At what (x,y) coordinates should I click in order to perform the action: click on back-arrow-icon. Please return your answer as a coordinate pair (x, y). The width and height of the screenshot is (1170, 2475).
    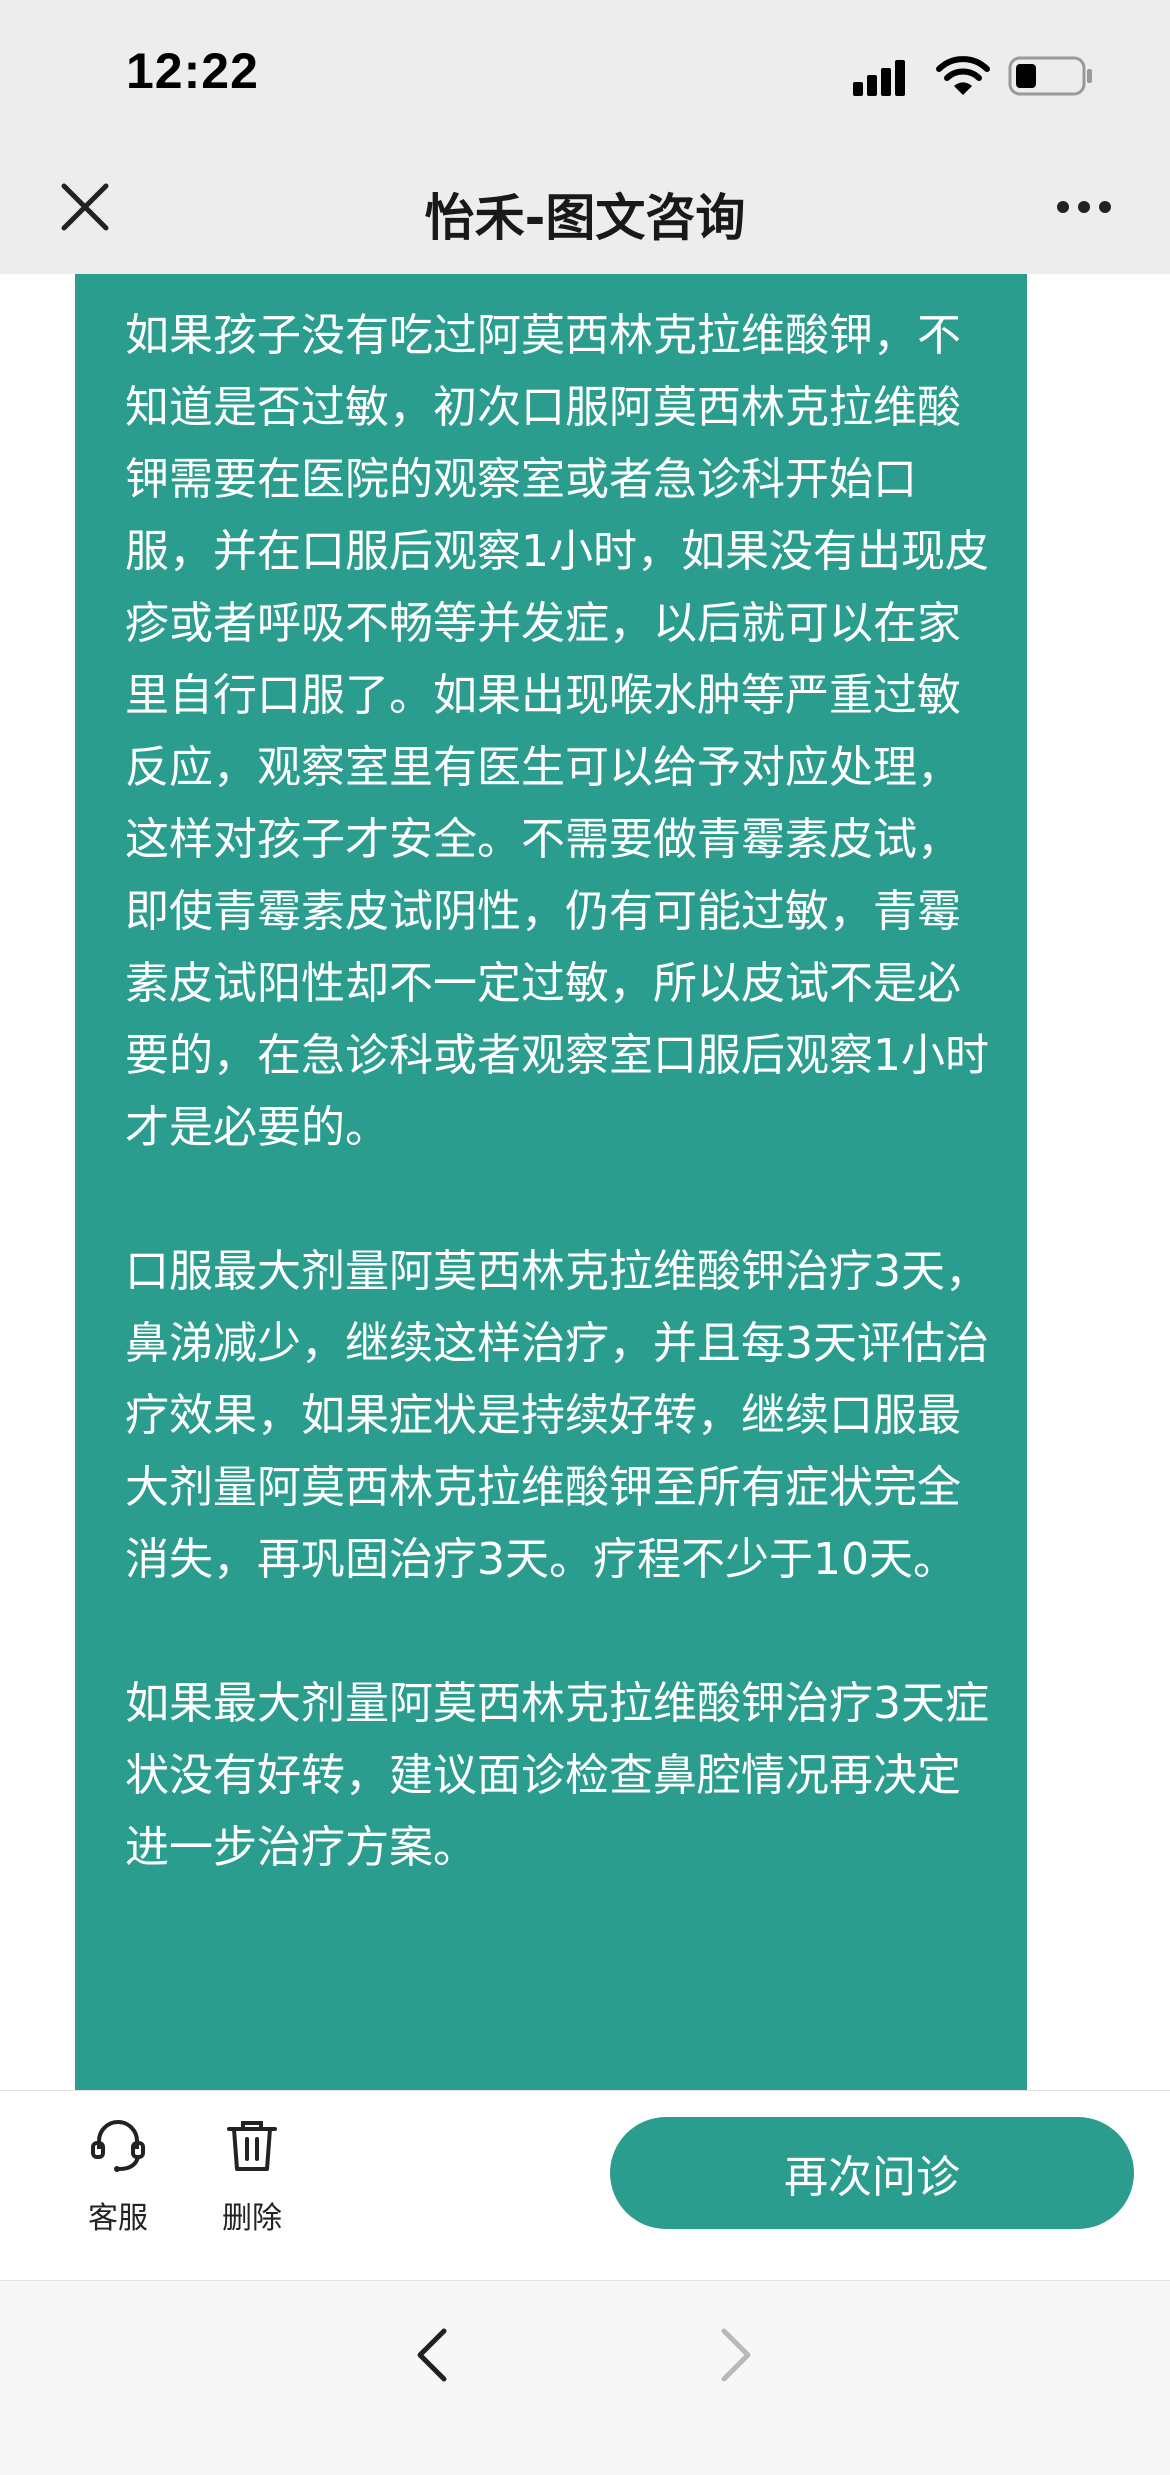
    Looking at the image, I should click on (432, 2355).